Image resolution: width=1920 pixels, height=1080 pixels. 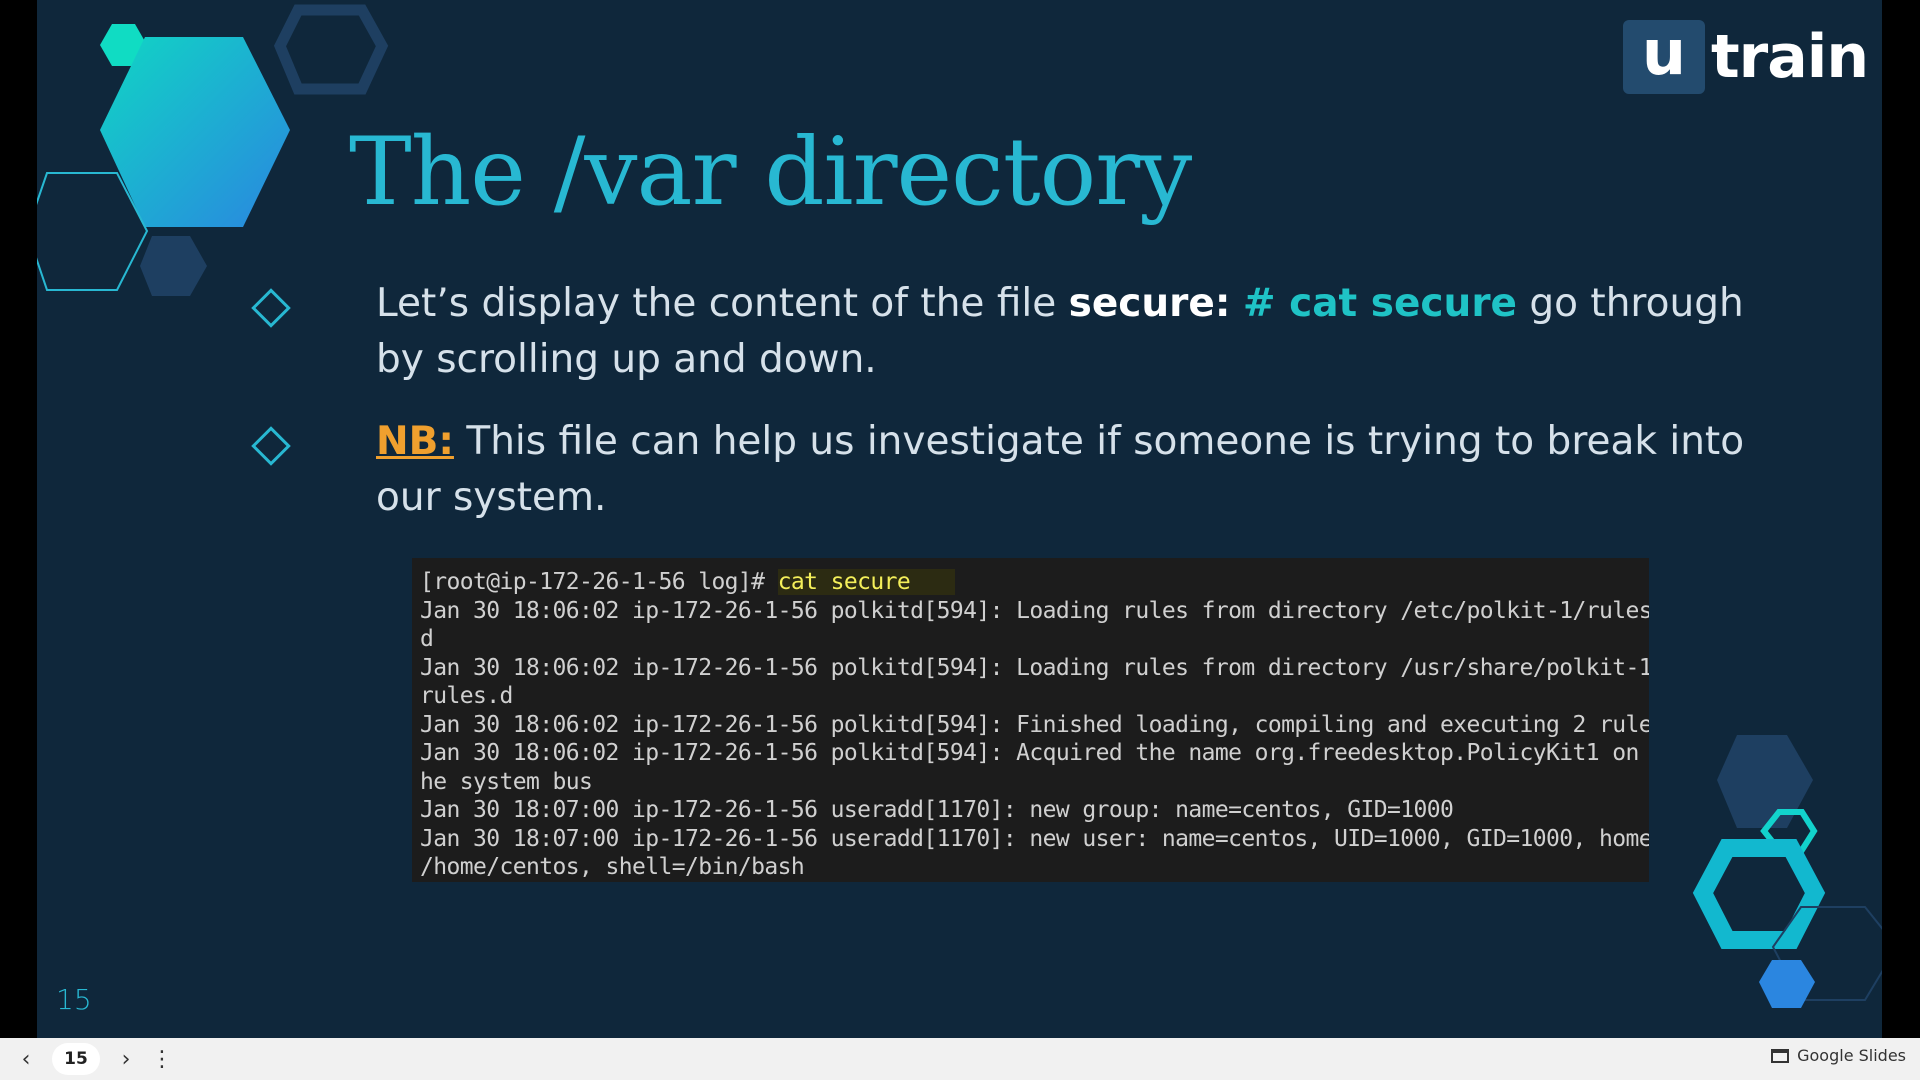 I want to click on slides-icon, so click(x=1780, y=1055).